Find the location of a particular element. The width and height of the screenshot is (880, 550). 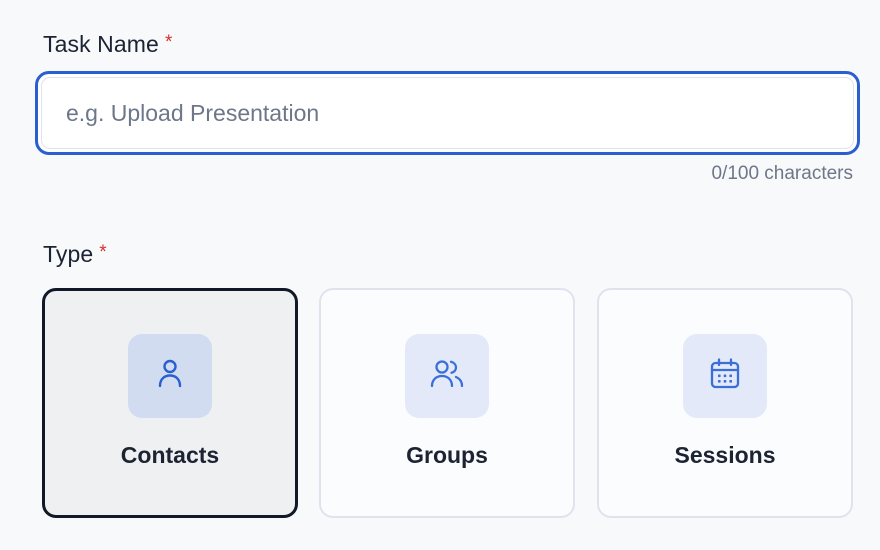

task-name-label: Task Name * is located at coordinates (107, 44).